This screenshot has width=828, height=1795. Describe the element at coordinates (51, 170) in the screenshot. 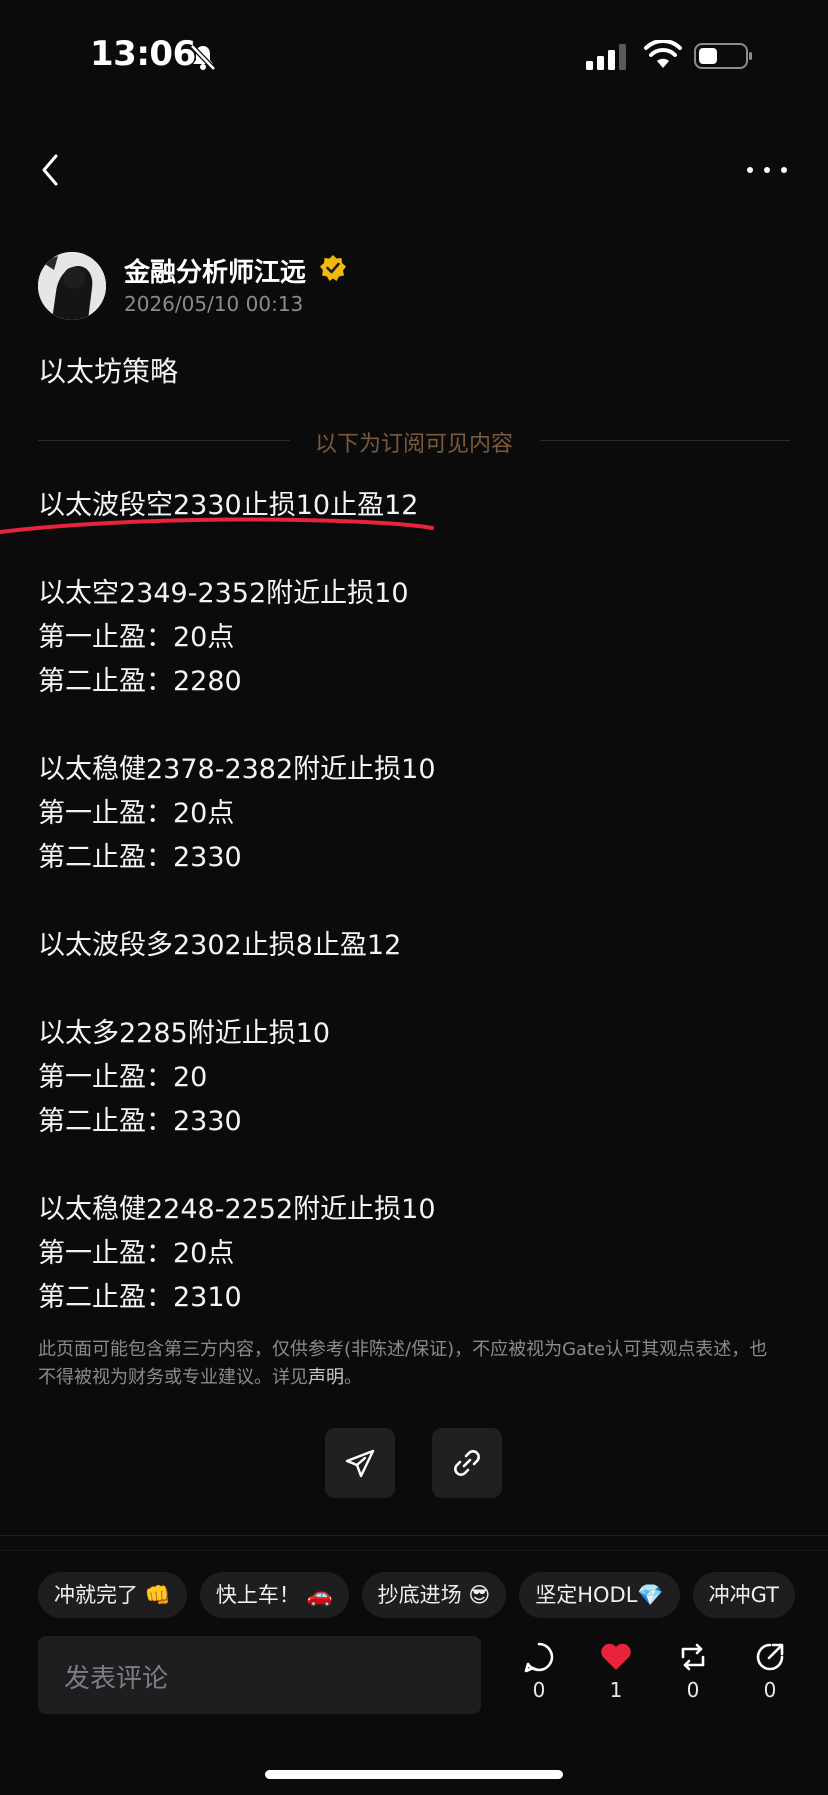

I see `back-icon` at that location.